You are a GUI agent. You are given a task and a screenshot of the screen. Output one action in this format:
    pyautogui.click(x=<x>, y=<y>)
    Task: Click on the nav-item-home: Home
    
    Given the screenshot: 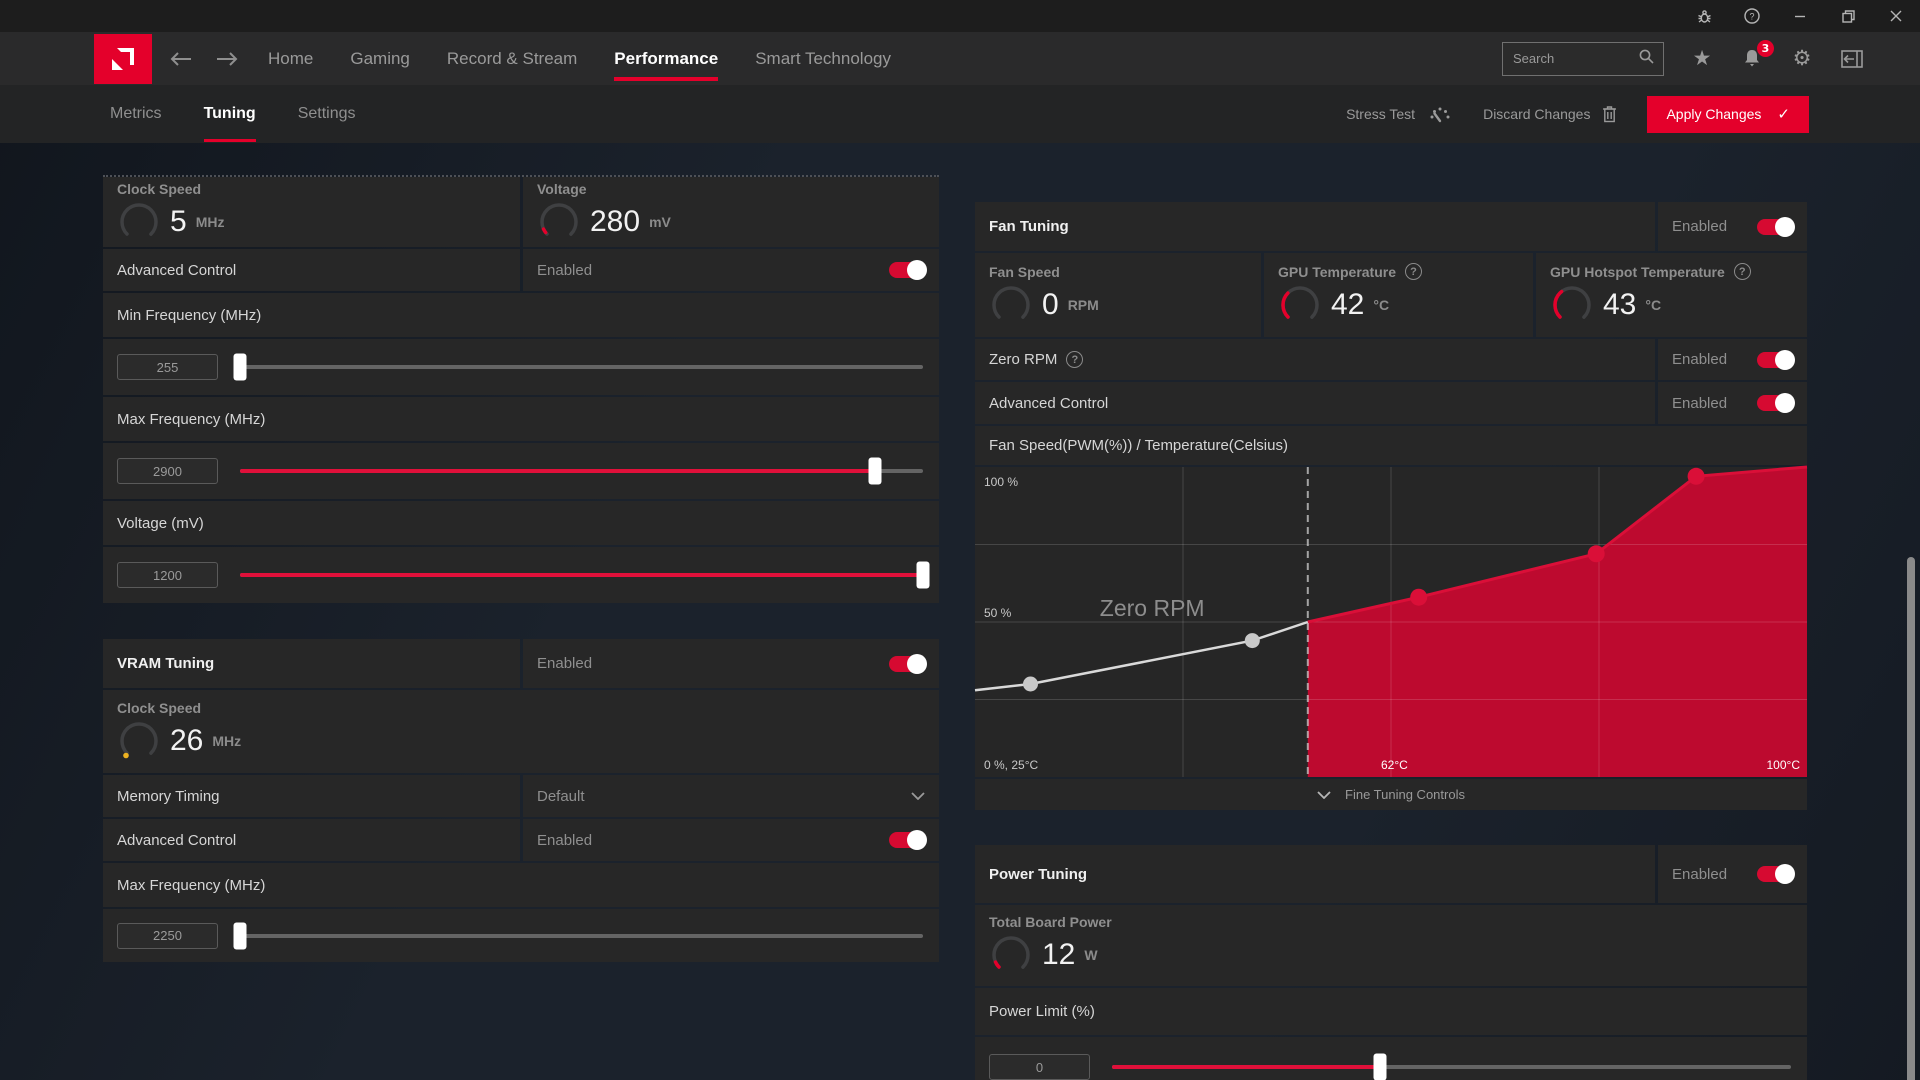 What is the action you would take?
    pyautogui.click(x=290, y=58)
    